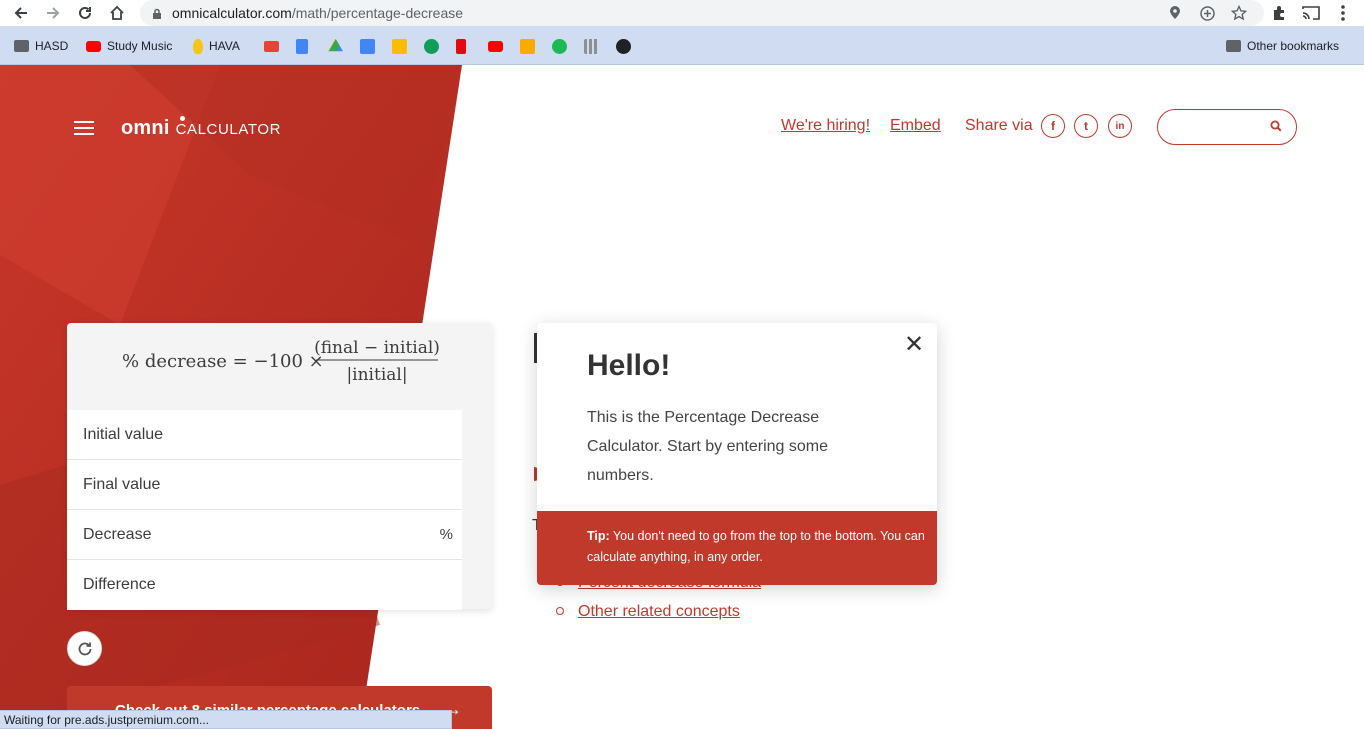  What do you see at coordinates (302, 46) in the screenshot?
I see `docs-icon` at bounding box center [302, 46].